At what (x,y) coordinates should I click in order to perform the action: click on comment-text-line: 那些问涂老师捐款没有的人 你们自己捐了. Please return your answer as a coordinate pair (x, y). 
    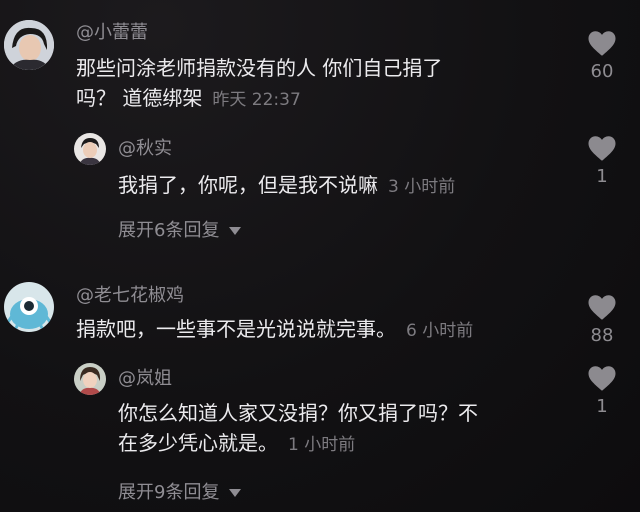
    Looking at the image, I should click on (259, 68).